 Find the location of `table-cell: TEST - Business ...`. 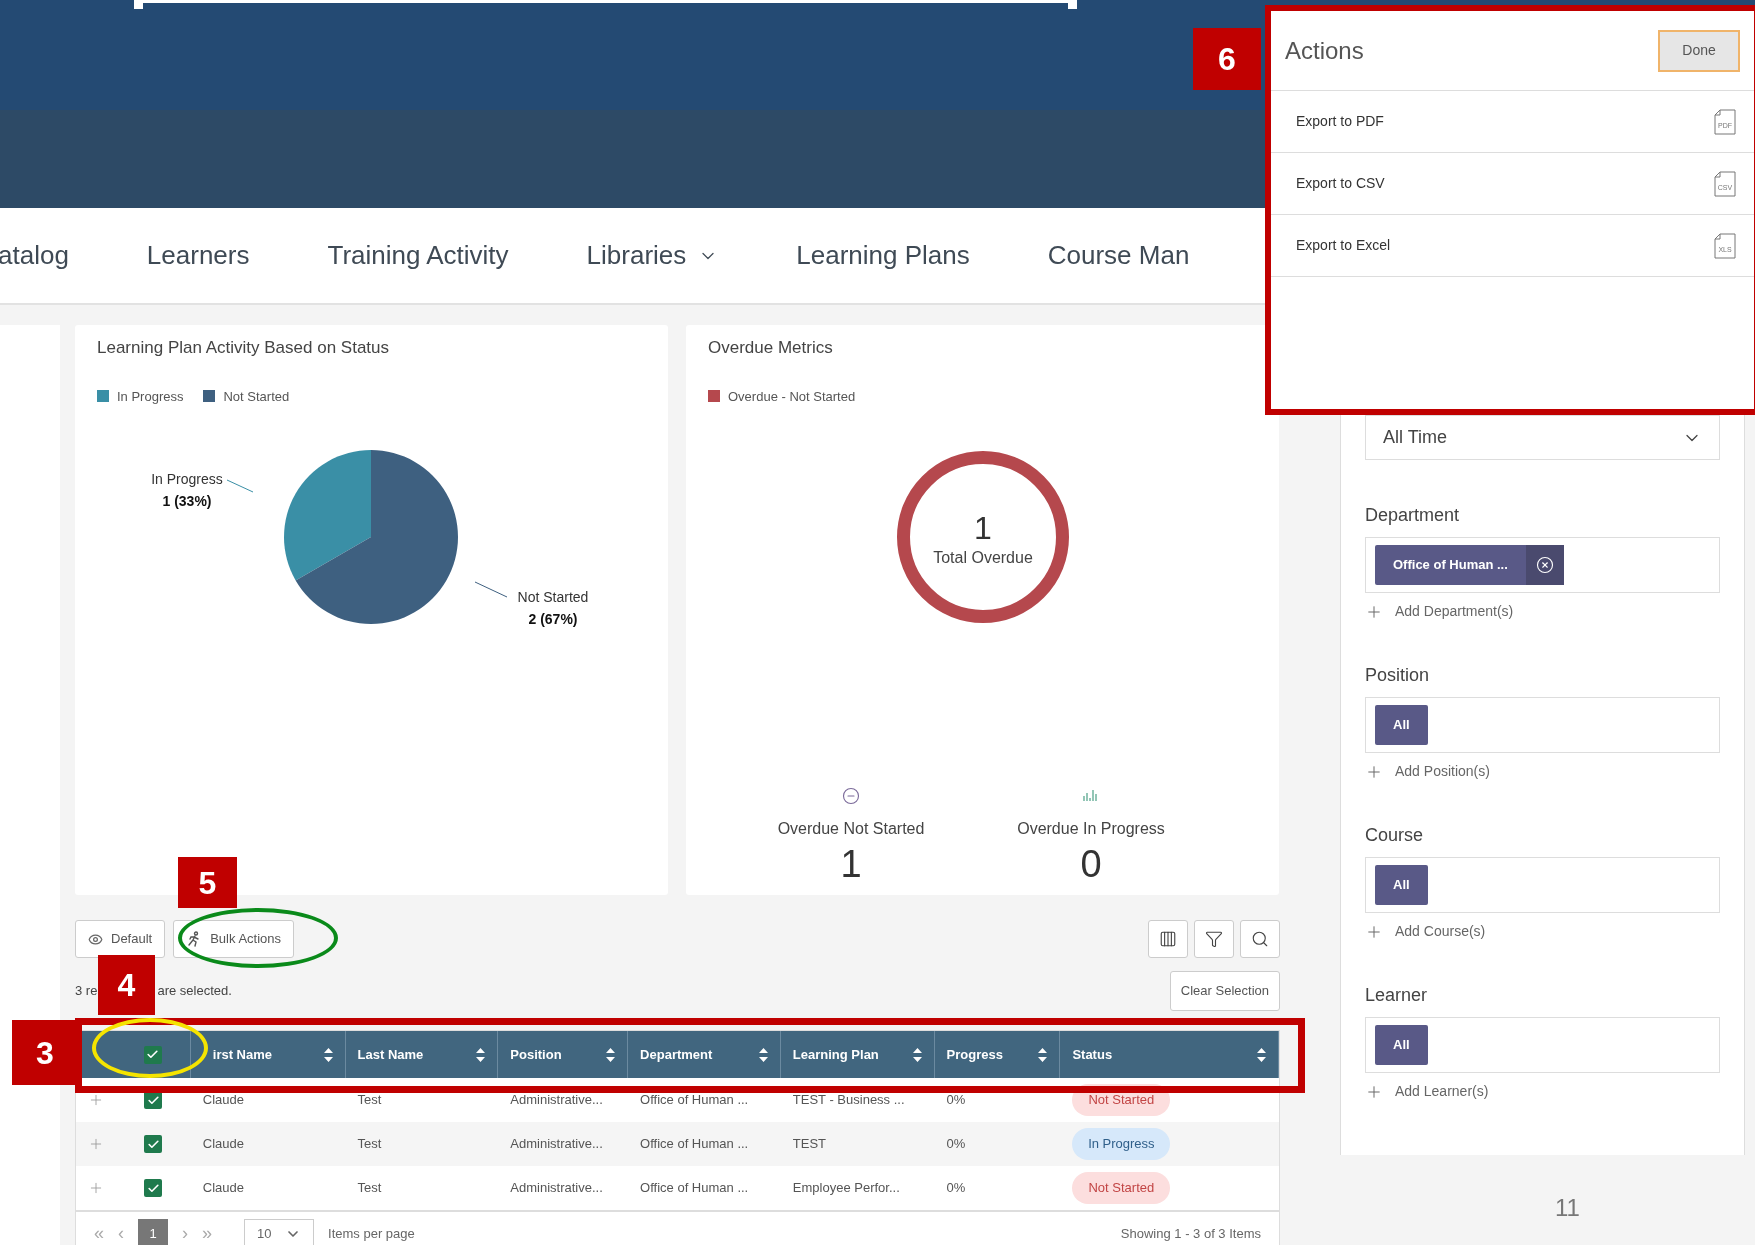

table-cell: TEST - Business ... is located at coordinates (848, 1100).